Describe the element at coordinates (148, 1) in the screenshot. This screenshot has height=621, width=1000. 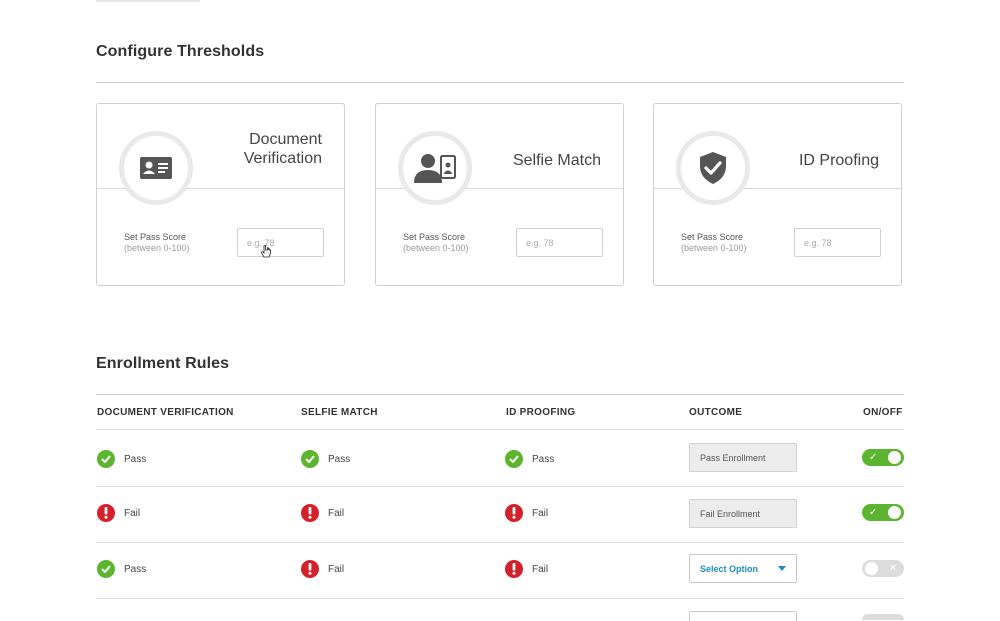
I see `top-tab-stub` at that location.